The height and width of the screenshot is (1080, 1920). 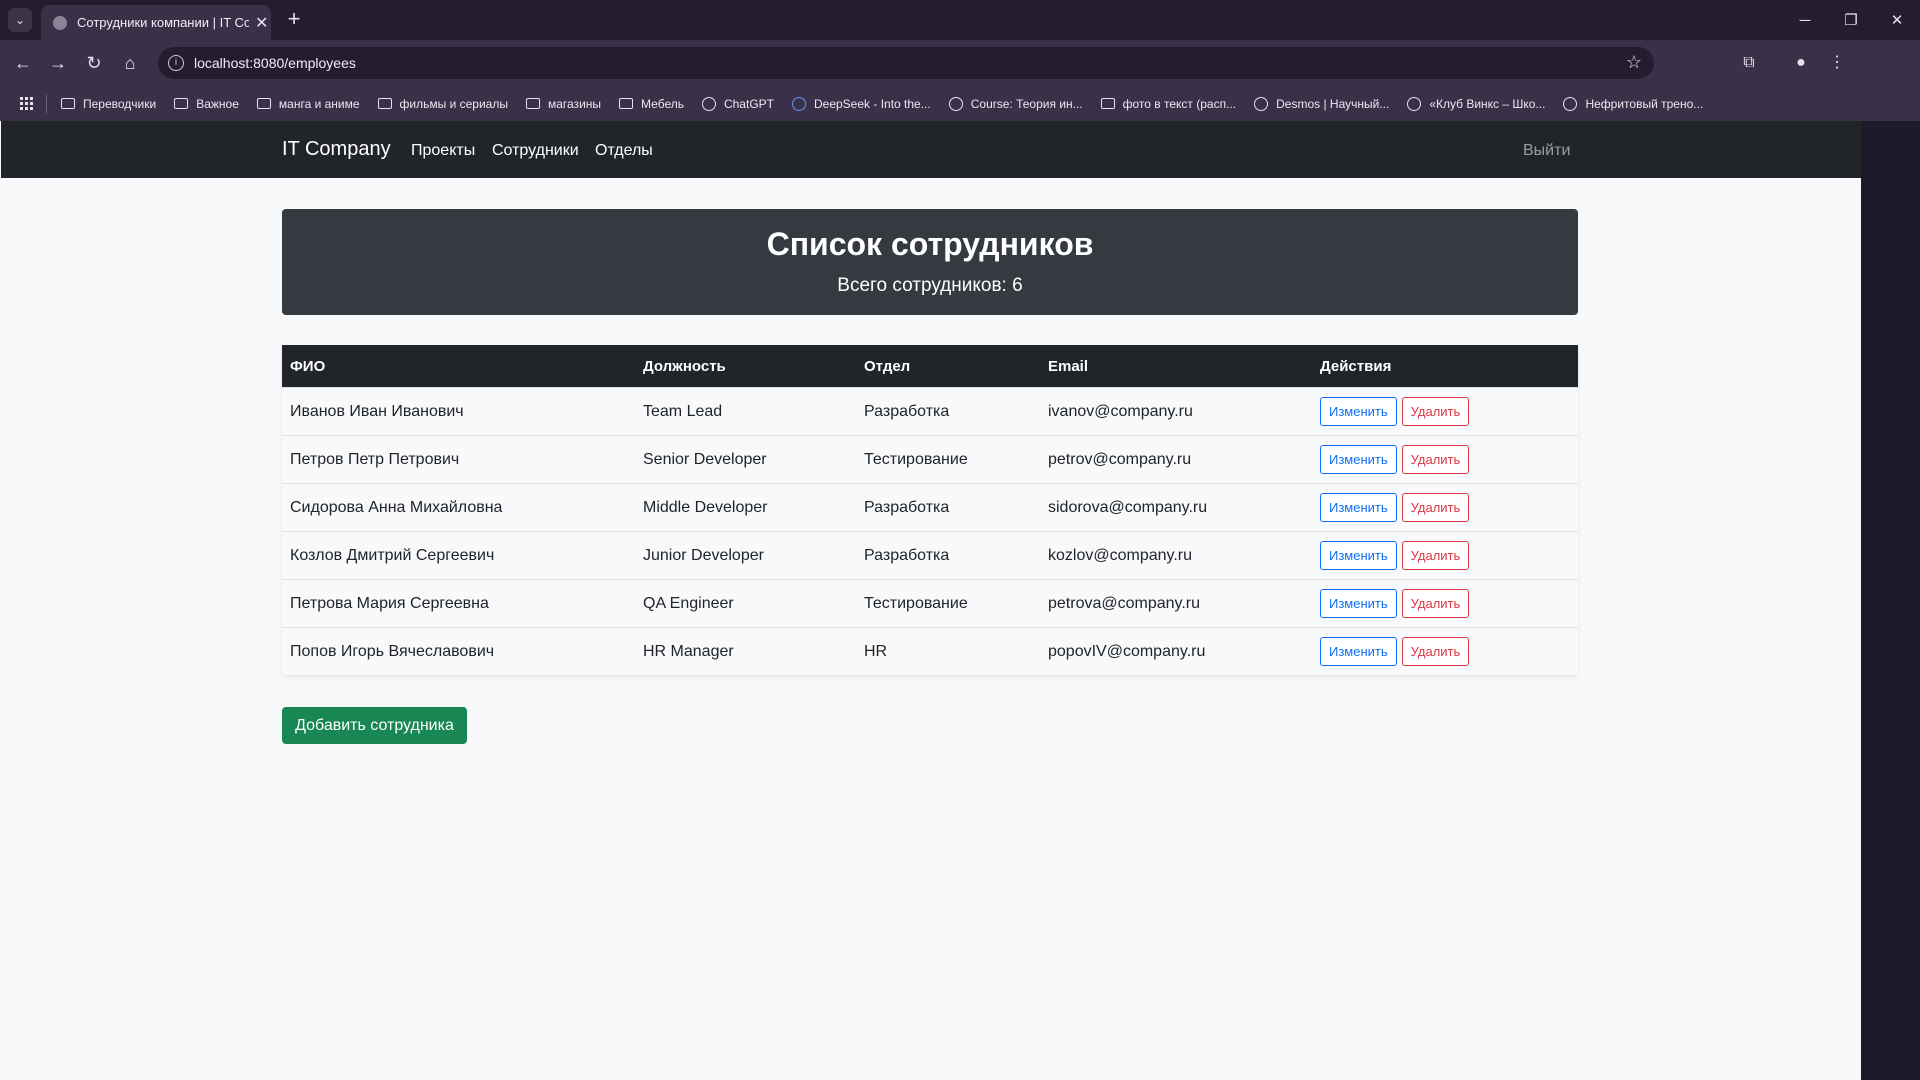 I want to click on back-icon: ←, so click(x=23, y=63).